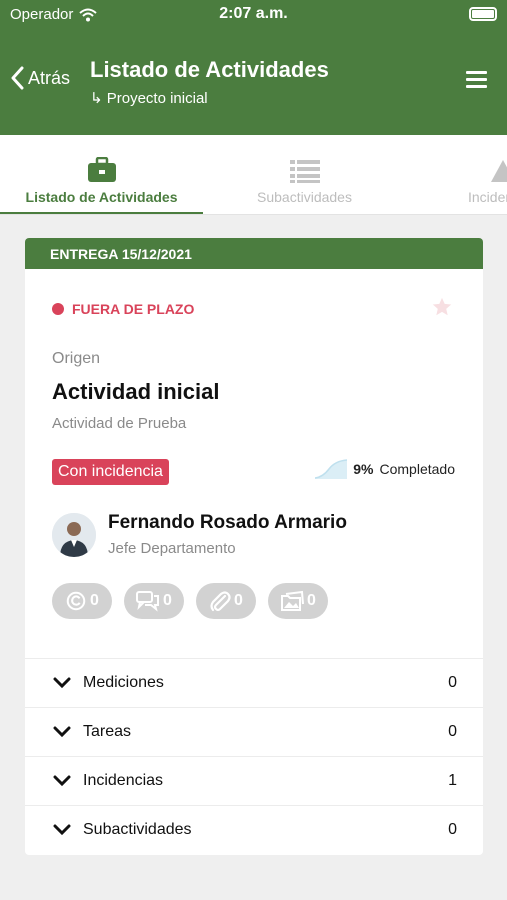 The image size is (507, 900). I want to click on back-label: Atrás, so click(49, 77).